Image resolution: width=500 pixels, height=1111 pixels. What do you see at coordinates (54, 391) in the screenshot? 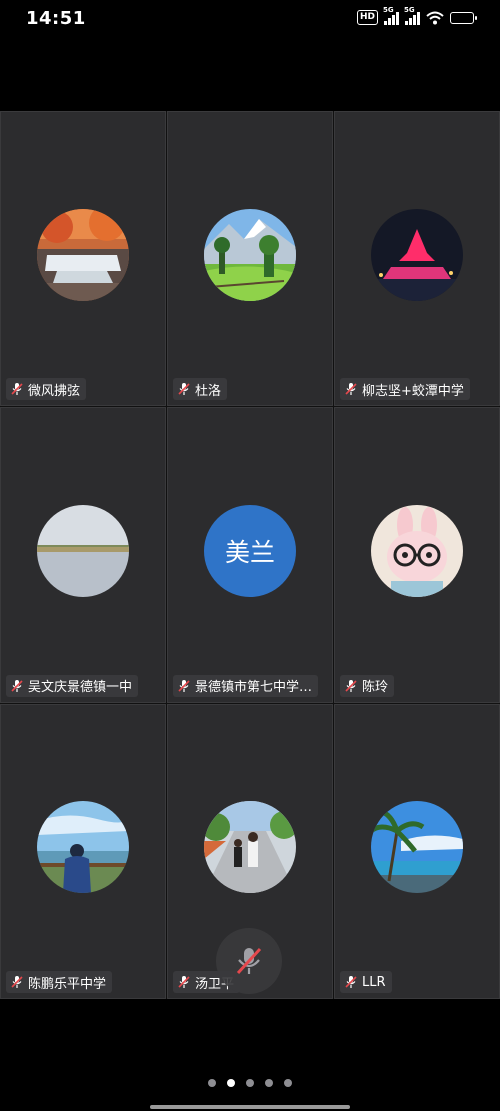
I see `participant-name: 微风拂弦` at bounding box center [54, 391].